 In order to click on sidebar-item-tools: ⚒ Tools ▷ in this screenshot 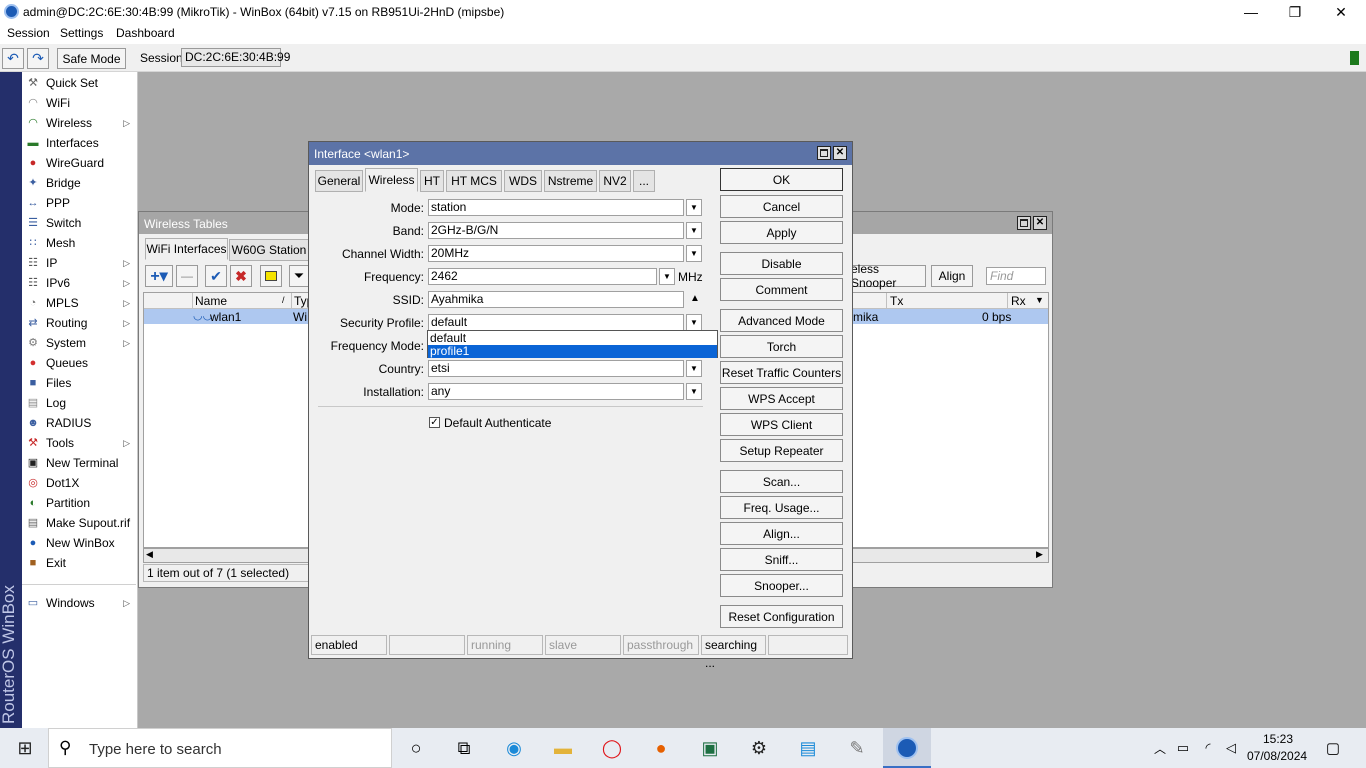, I will do `click(79, 443)`.